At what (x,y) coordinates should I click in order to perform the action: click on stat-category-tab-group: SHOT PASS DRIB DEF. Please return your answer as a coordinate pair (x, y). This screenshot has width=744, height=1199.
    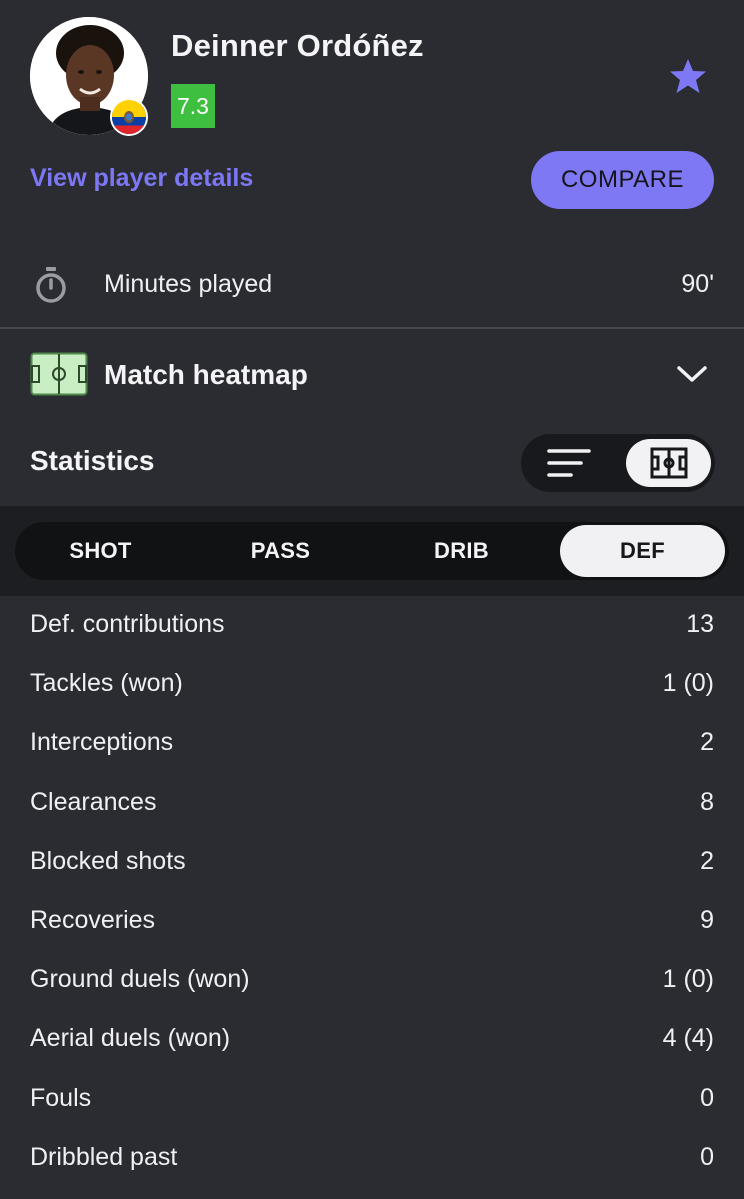
    Looking at the image, I should click on (372, 551).